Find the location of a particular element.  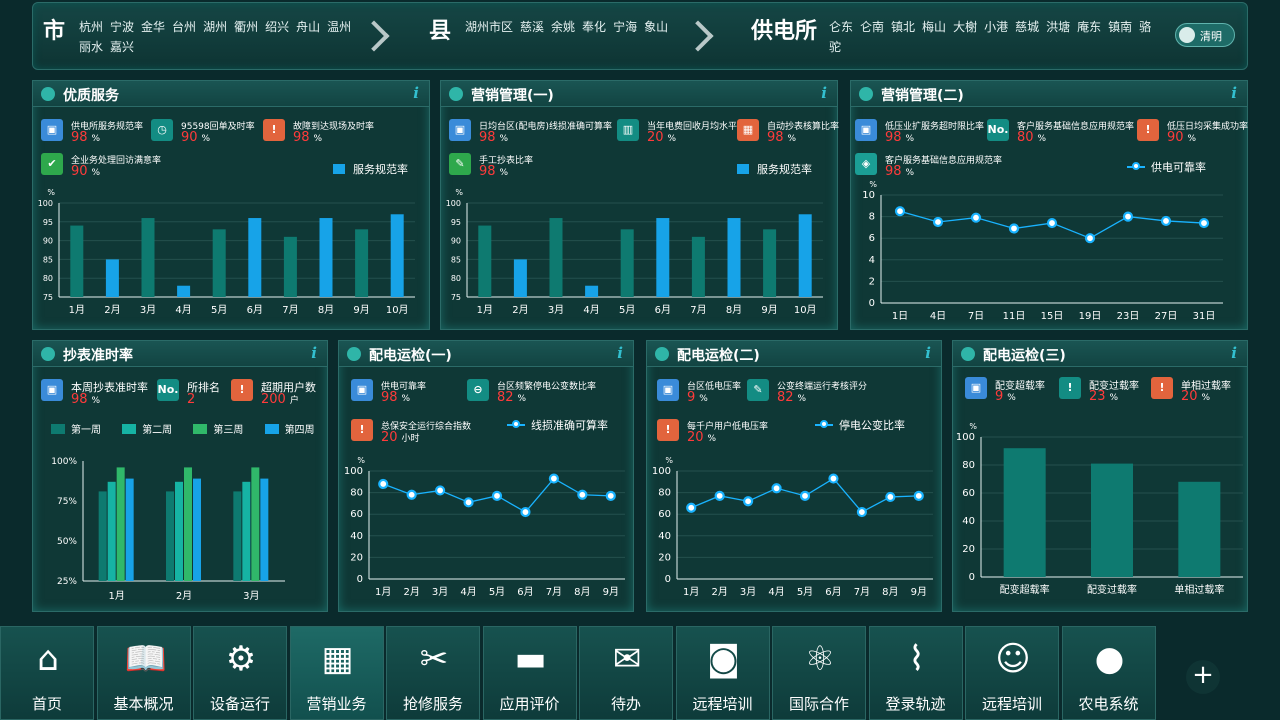

region-item: 大榭 is located at coordinates (965, 27).